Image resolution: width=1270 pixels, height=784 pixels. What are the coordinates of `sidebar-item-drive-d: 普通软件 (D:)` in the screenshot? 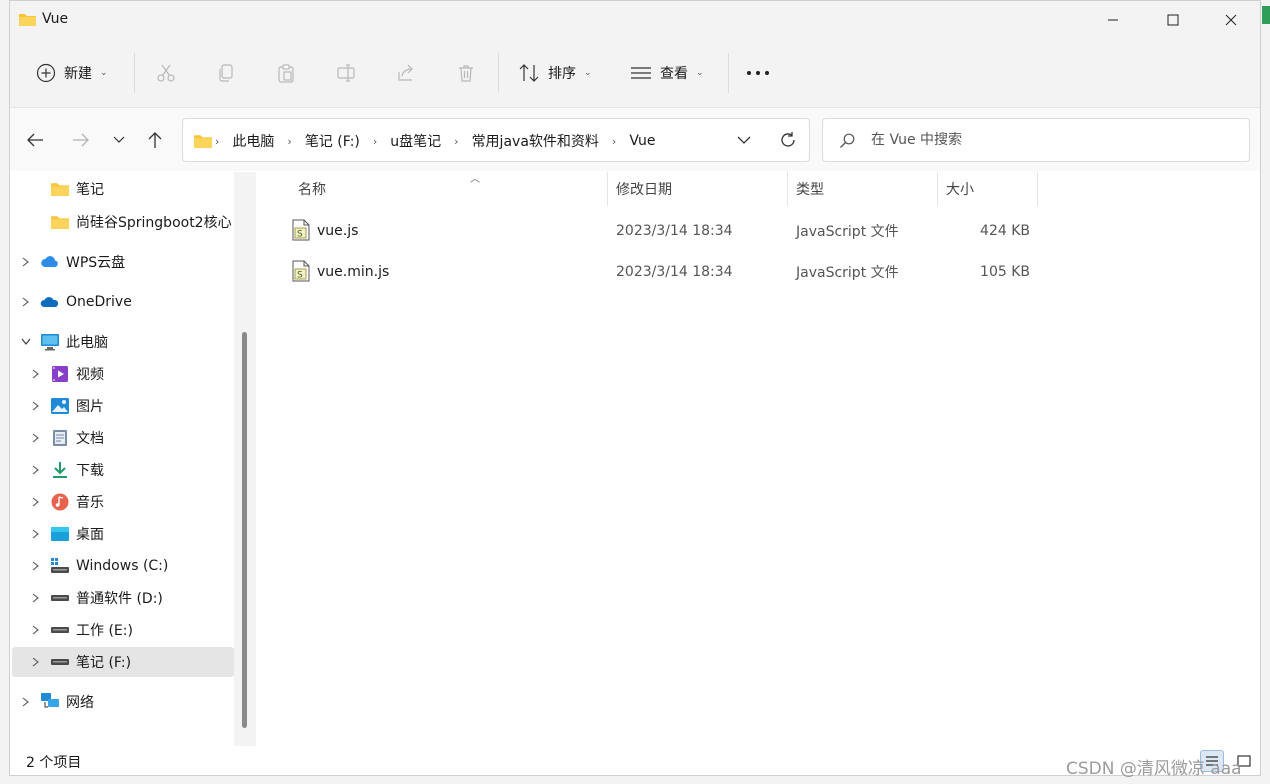 It's located at (123, 598).